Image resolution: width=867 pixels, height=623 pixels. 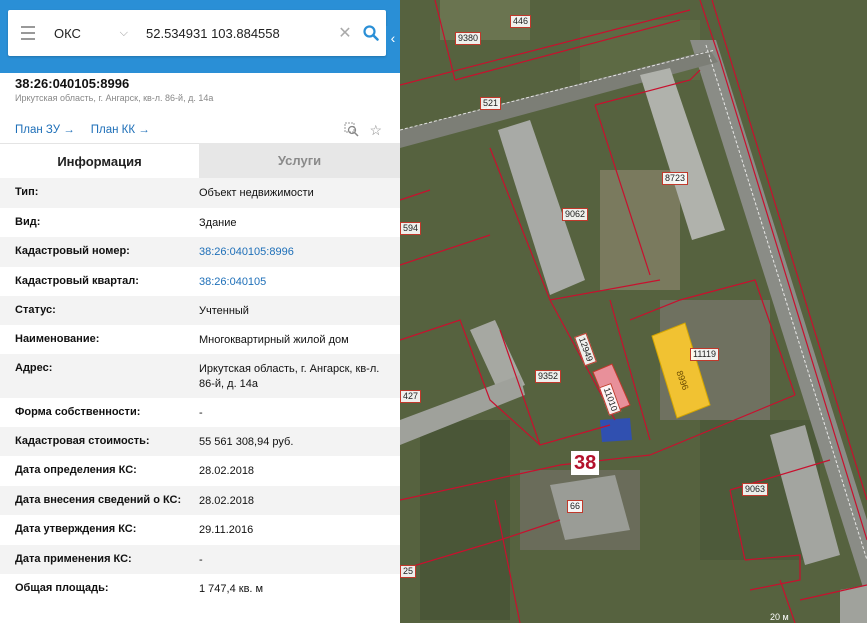 I want to click on attribute-value: 1 747,4 кв. м, so click(x=231, y=589).